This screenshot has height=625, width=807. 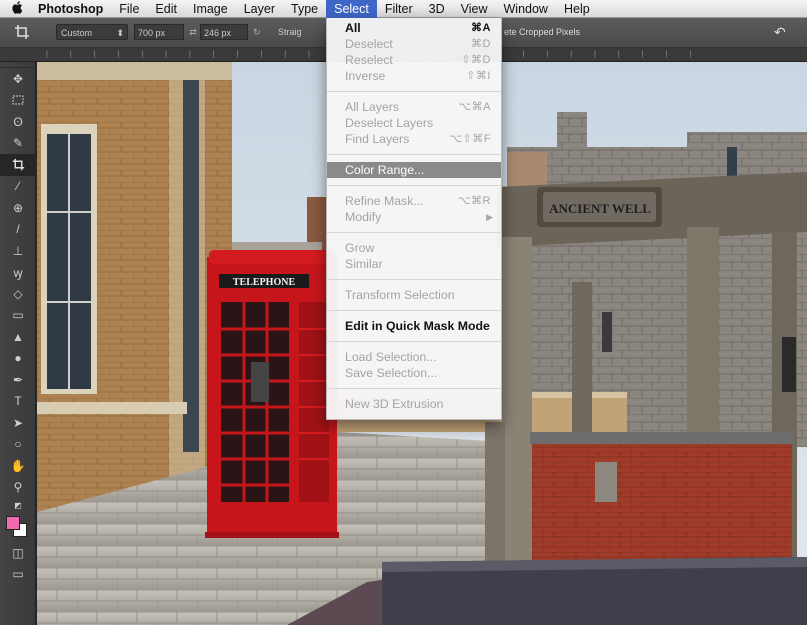 I want to click on dodge-tool-icon: ●, so click(x=18, y=359).